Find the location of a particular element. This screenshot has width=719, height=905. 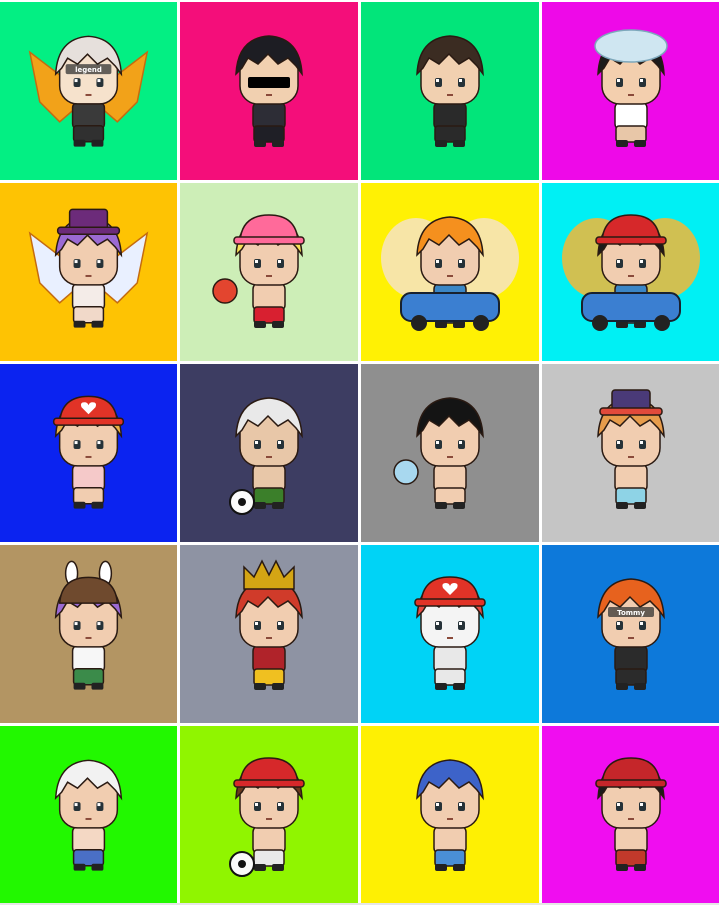

avatar-tile-1: legend is located at coordinates (88, 91).